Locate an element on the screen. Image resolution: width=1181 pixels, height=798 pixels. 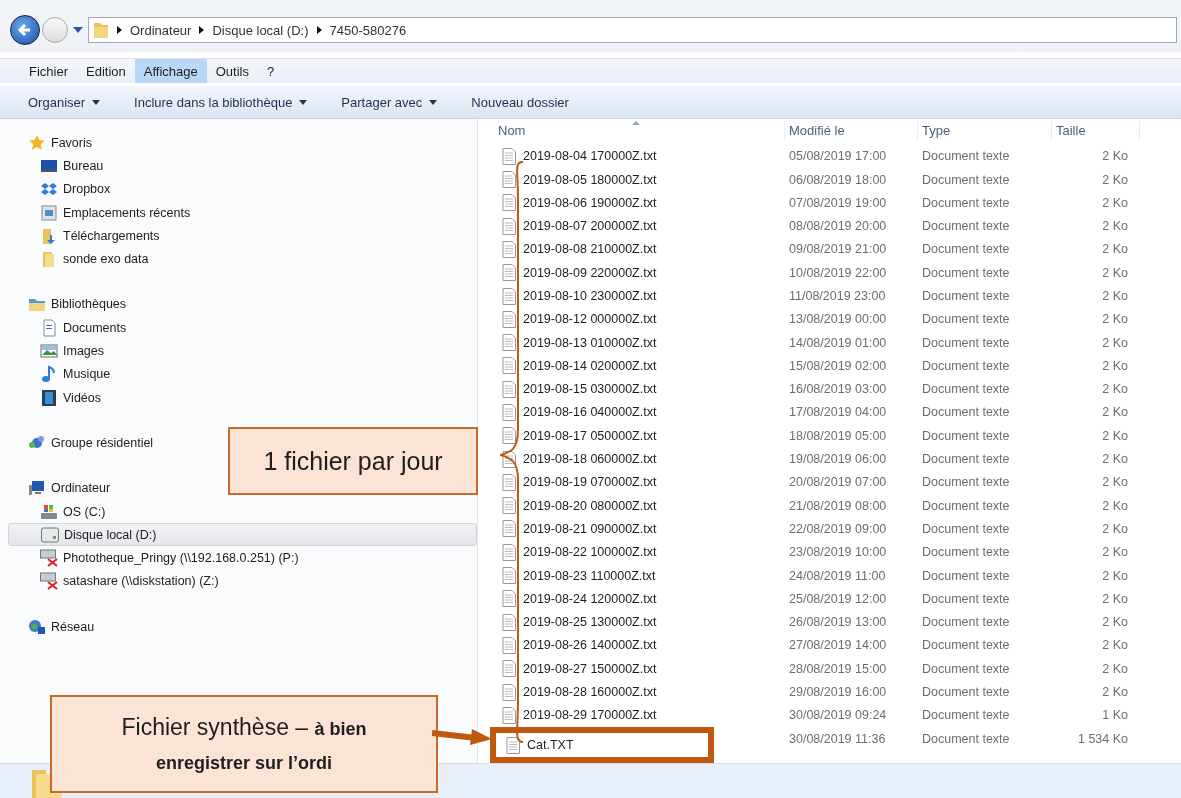
file-row: 2019-08-15 030000Z.txt 16/08/2019 03:00 Document texte 2 Ko is located at coordinates (829, 389).